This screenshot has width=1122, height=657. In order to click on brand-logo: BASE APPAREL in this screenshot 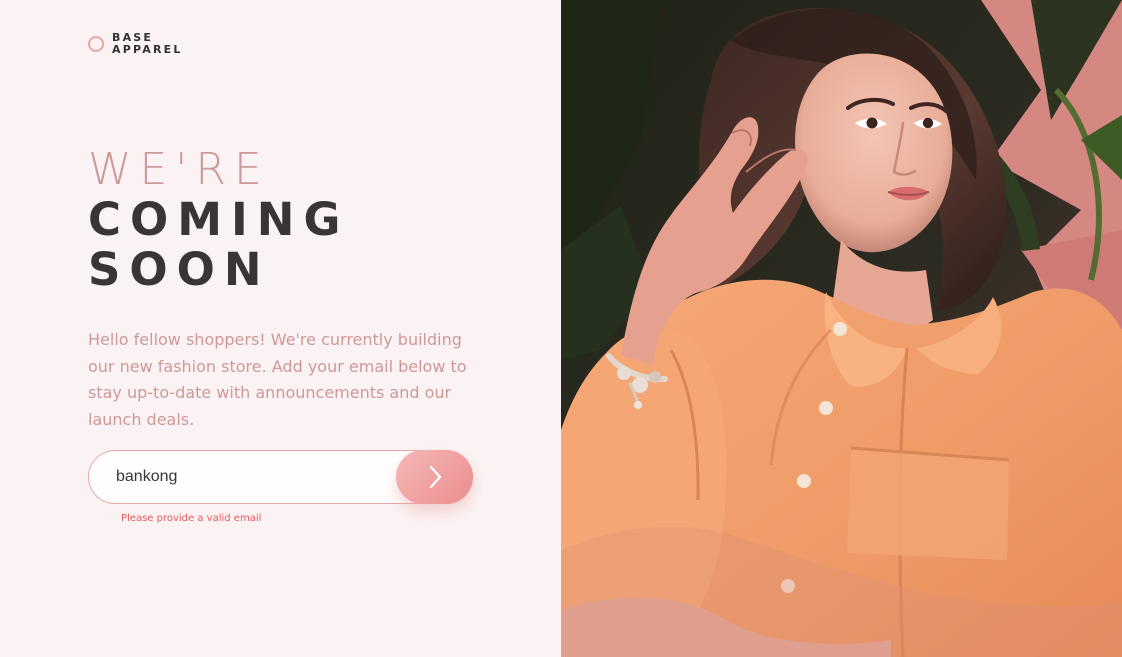, I will do `click(135, 44)`.